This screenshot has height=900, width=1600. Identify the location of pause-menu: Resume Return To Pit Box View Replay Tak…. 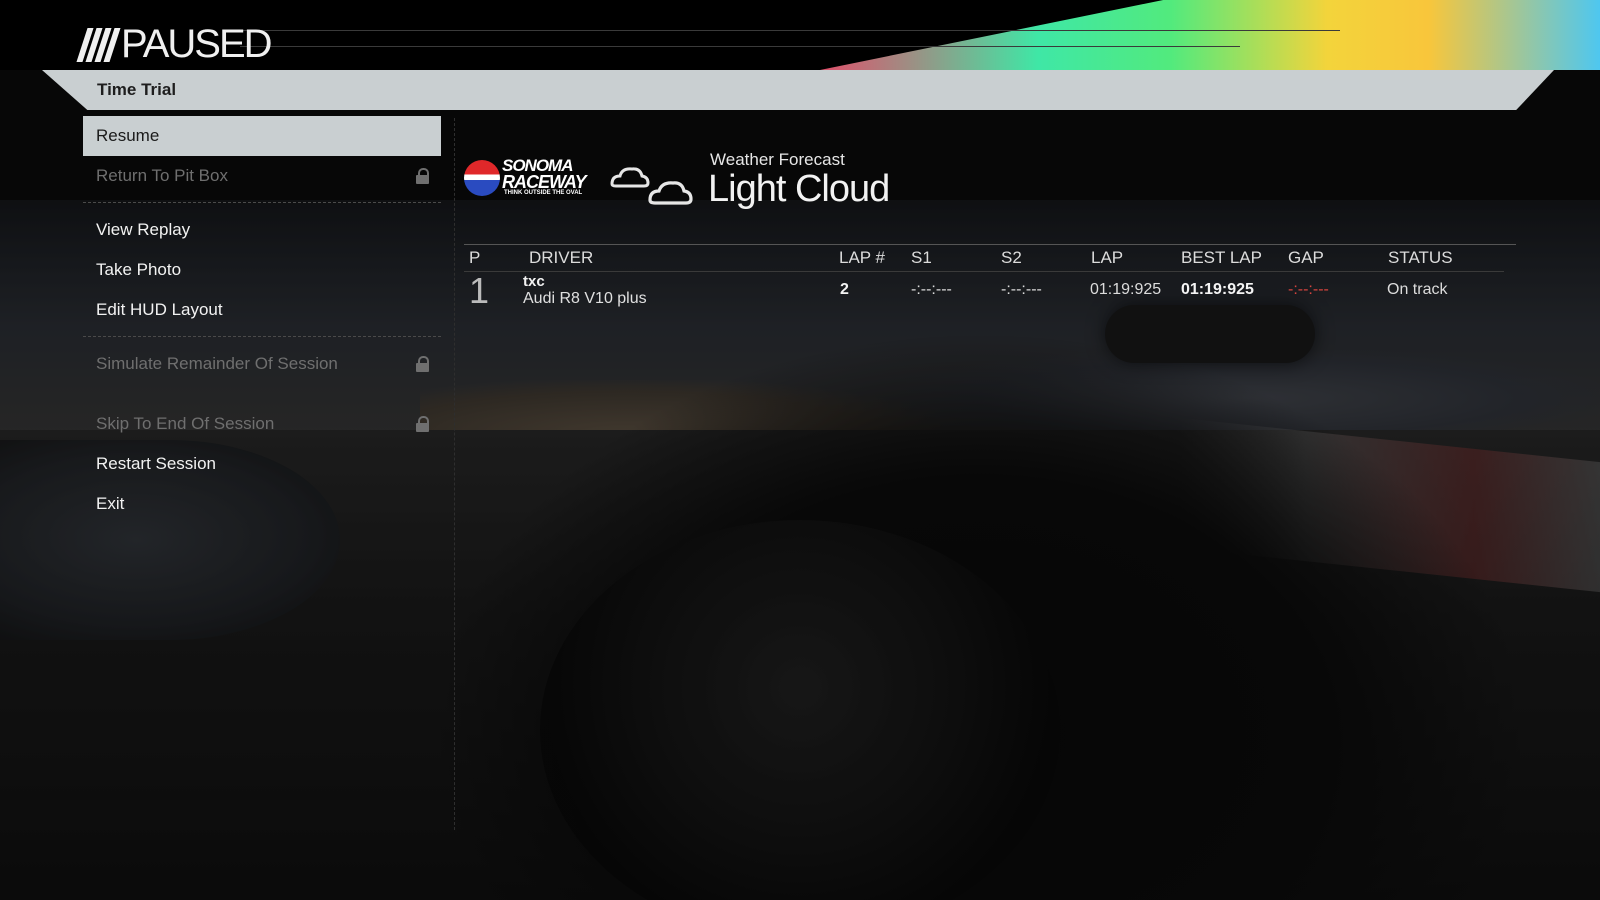
(262, 320).